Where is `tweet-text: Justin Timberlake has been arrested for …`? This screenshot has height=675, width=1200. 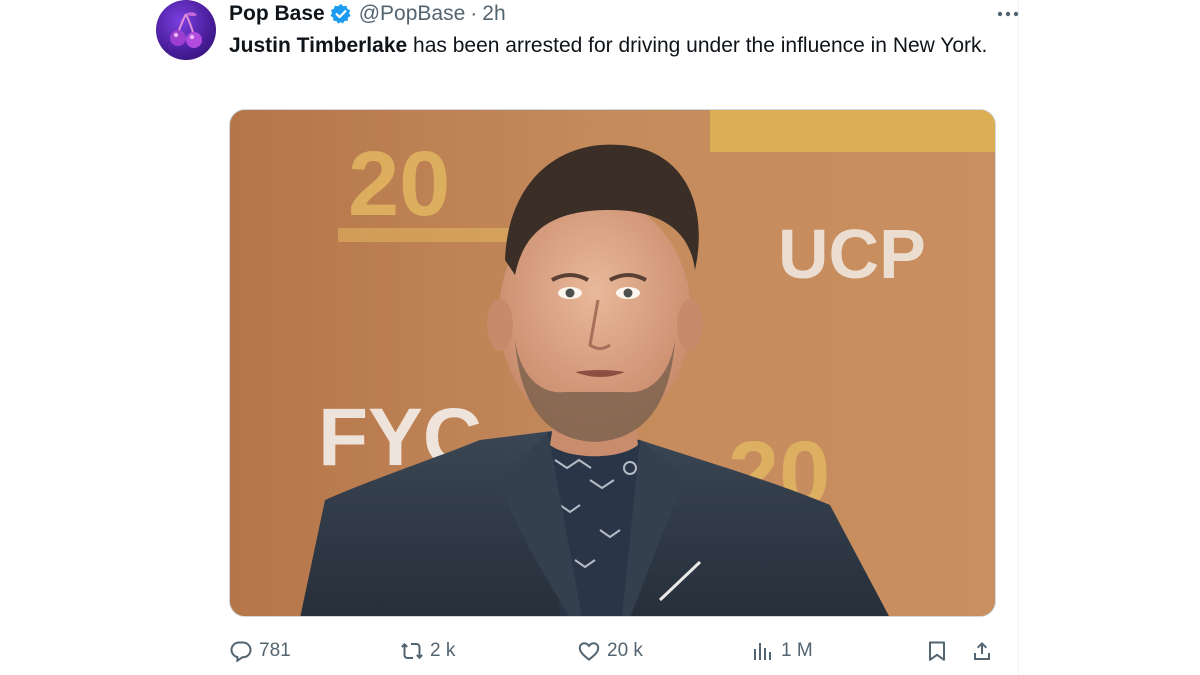
tweet-text: Justin Timberlake has been arrested for … is located at coordinates (616, 46).